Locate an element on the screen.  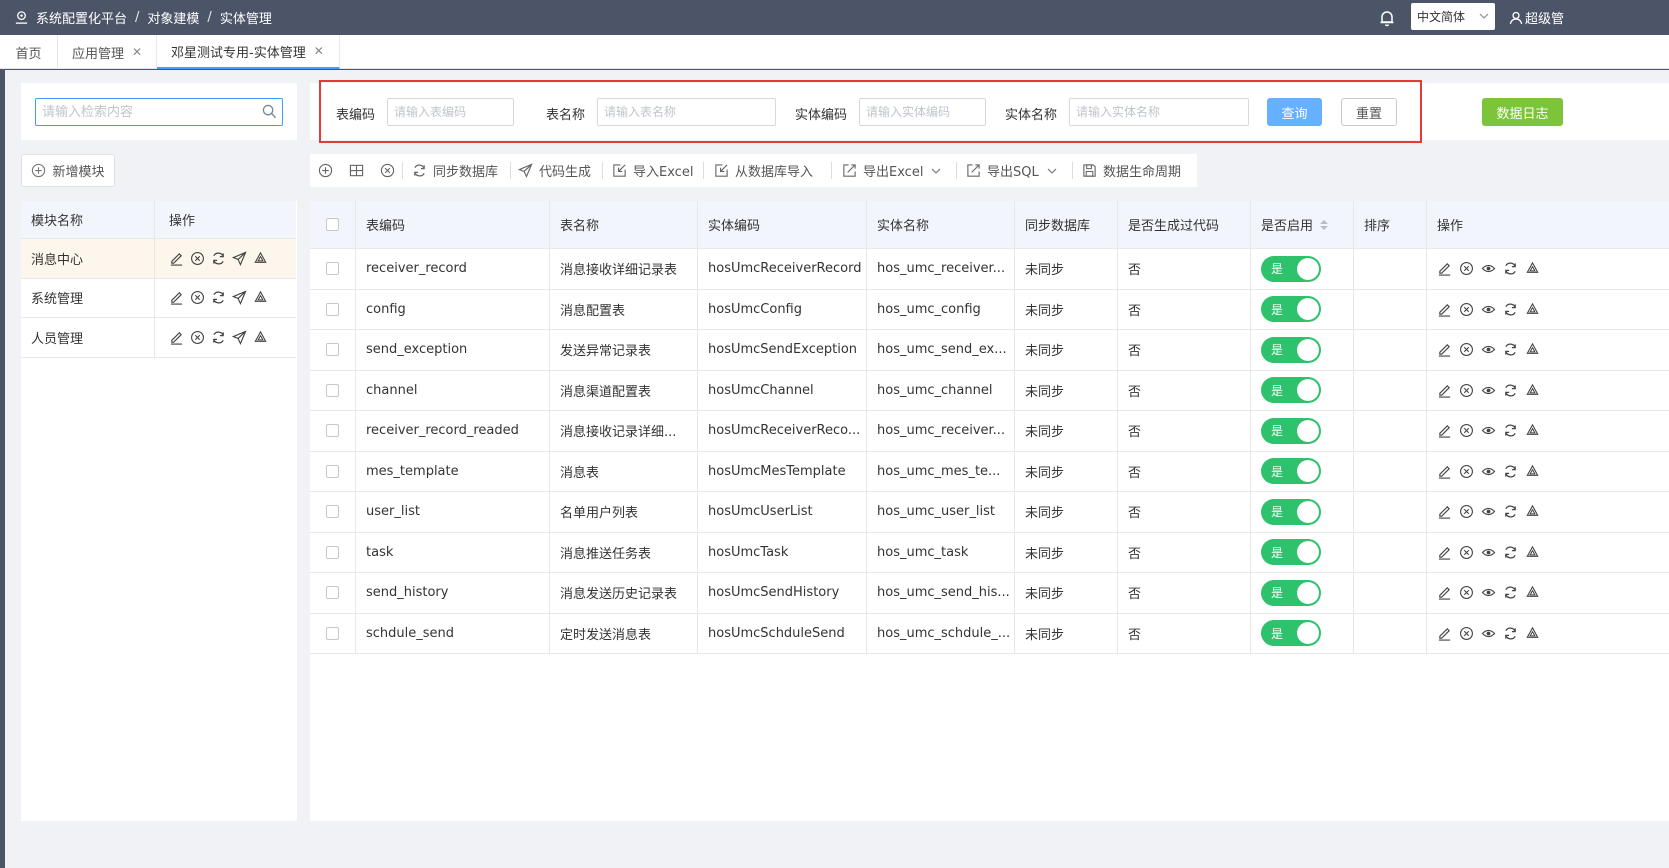
entity-code-input is located at coordinates (922, 112).